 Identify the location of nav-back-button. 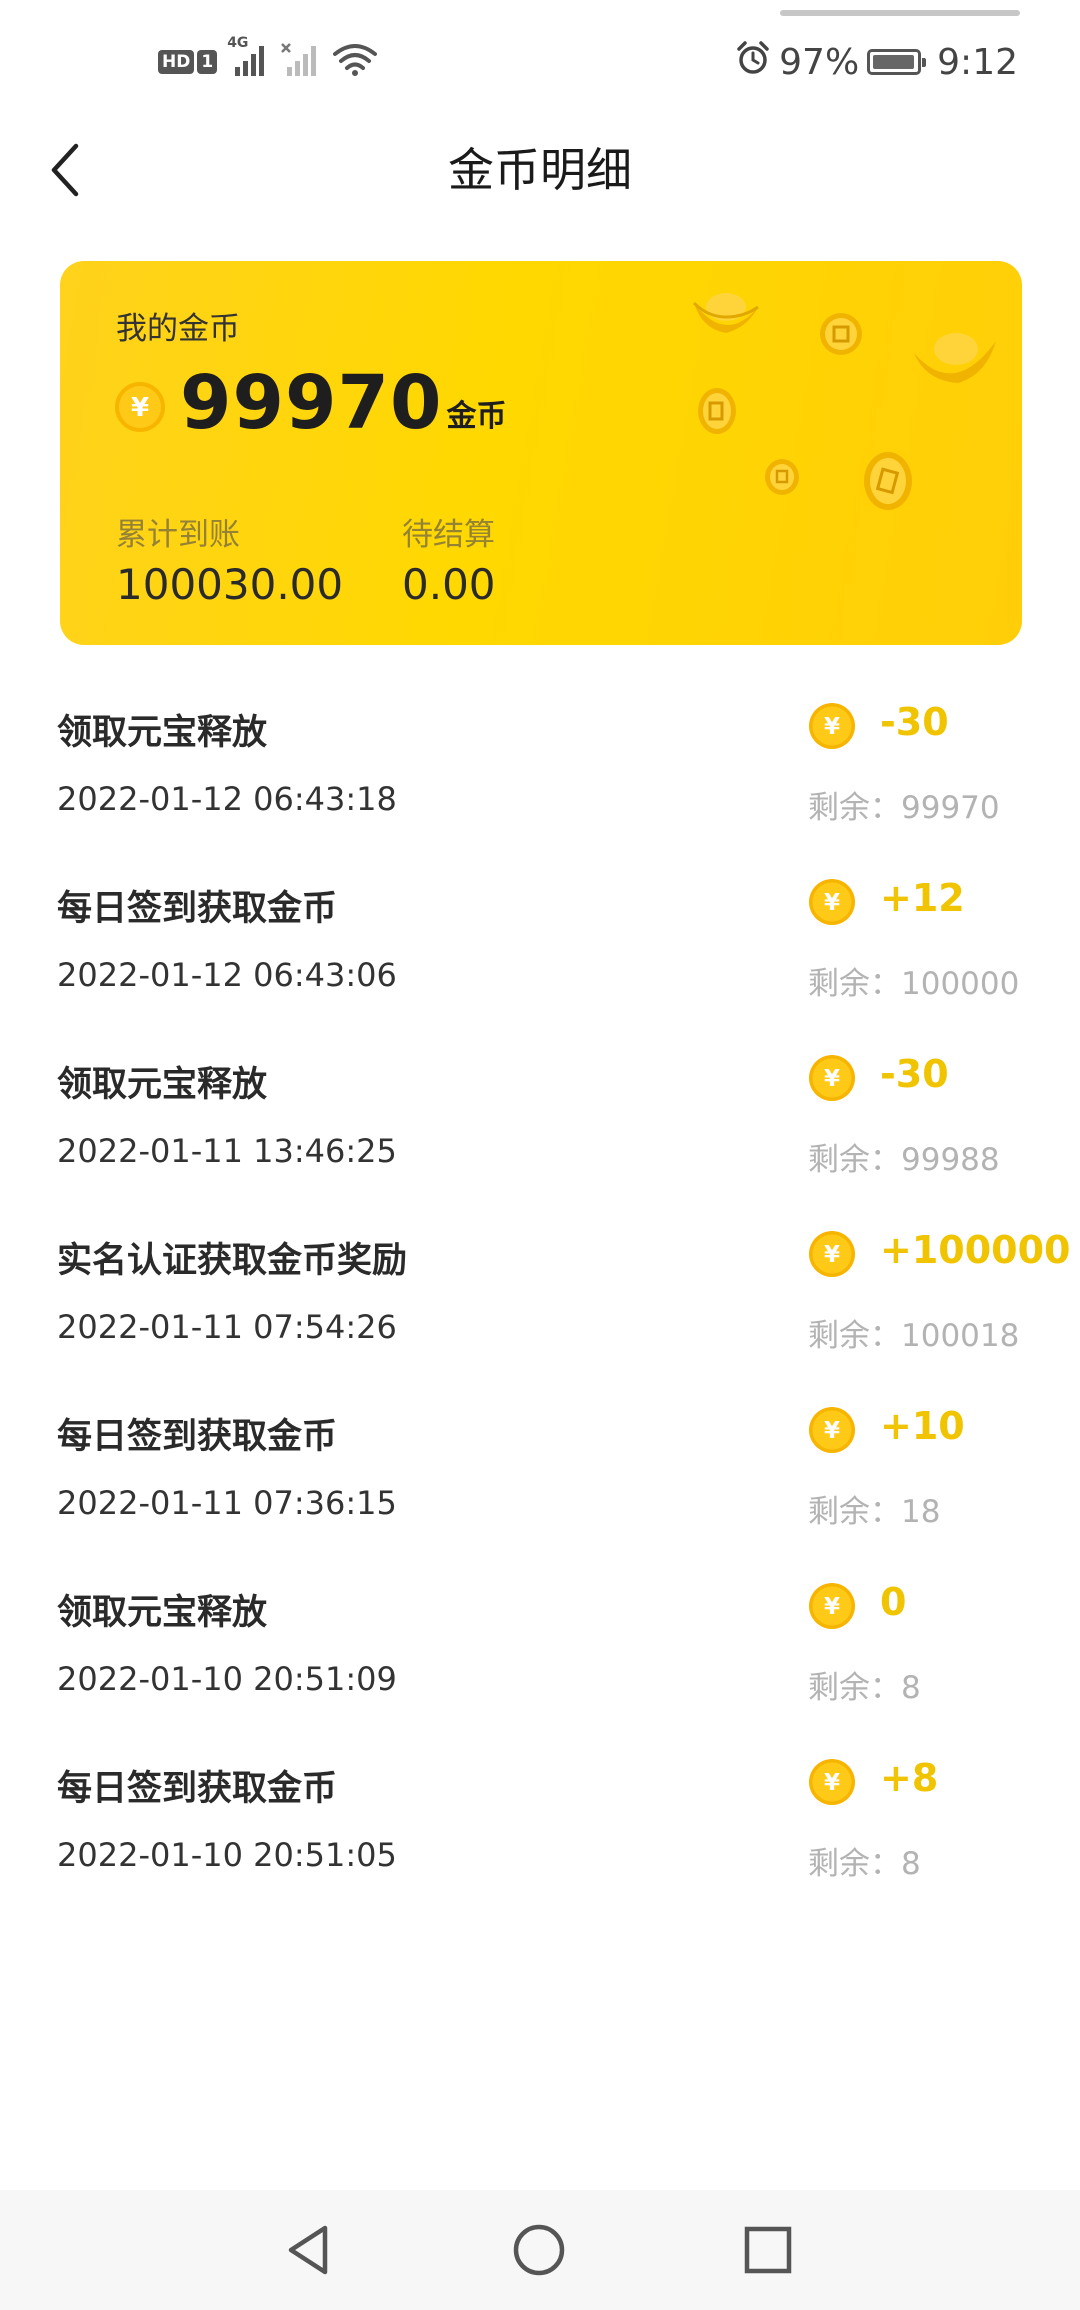
(308, 2250).